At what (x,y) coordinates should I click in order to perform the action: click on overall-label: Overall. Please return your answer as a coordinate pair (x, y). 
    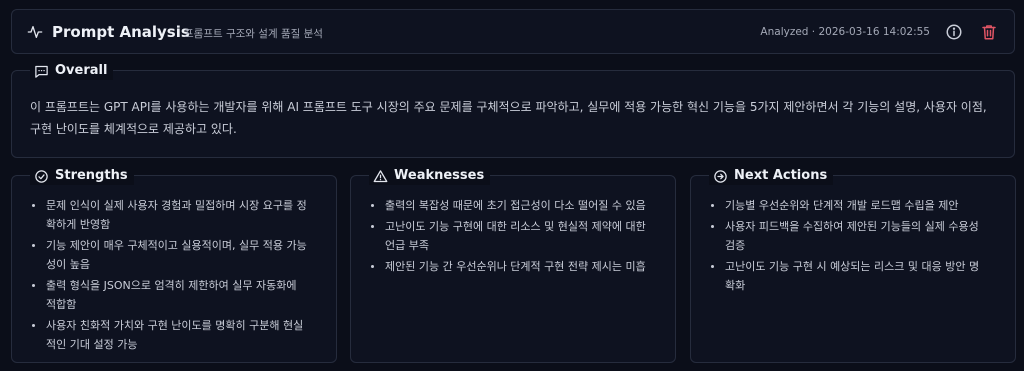
    Looking at the image, I should click on (81, 70).